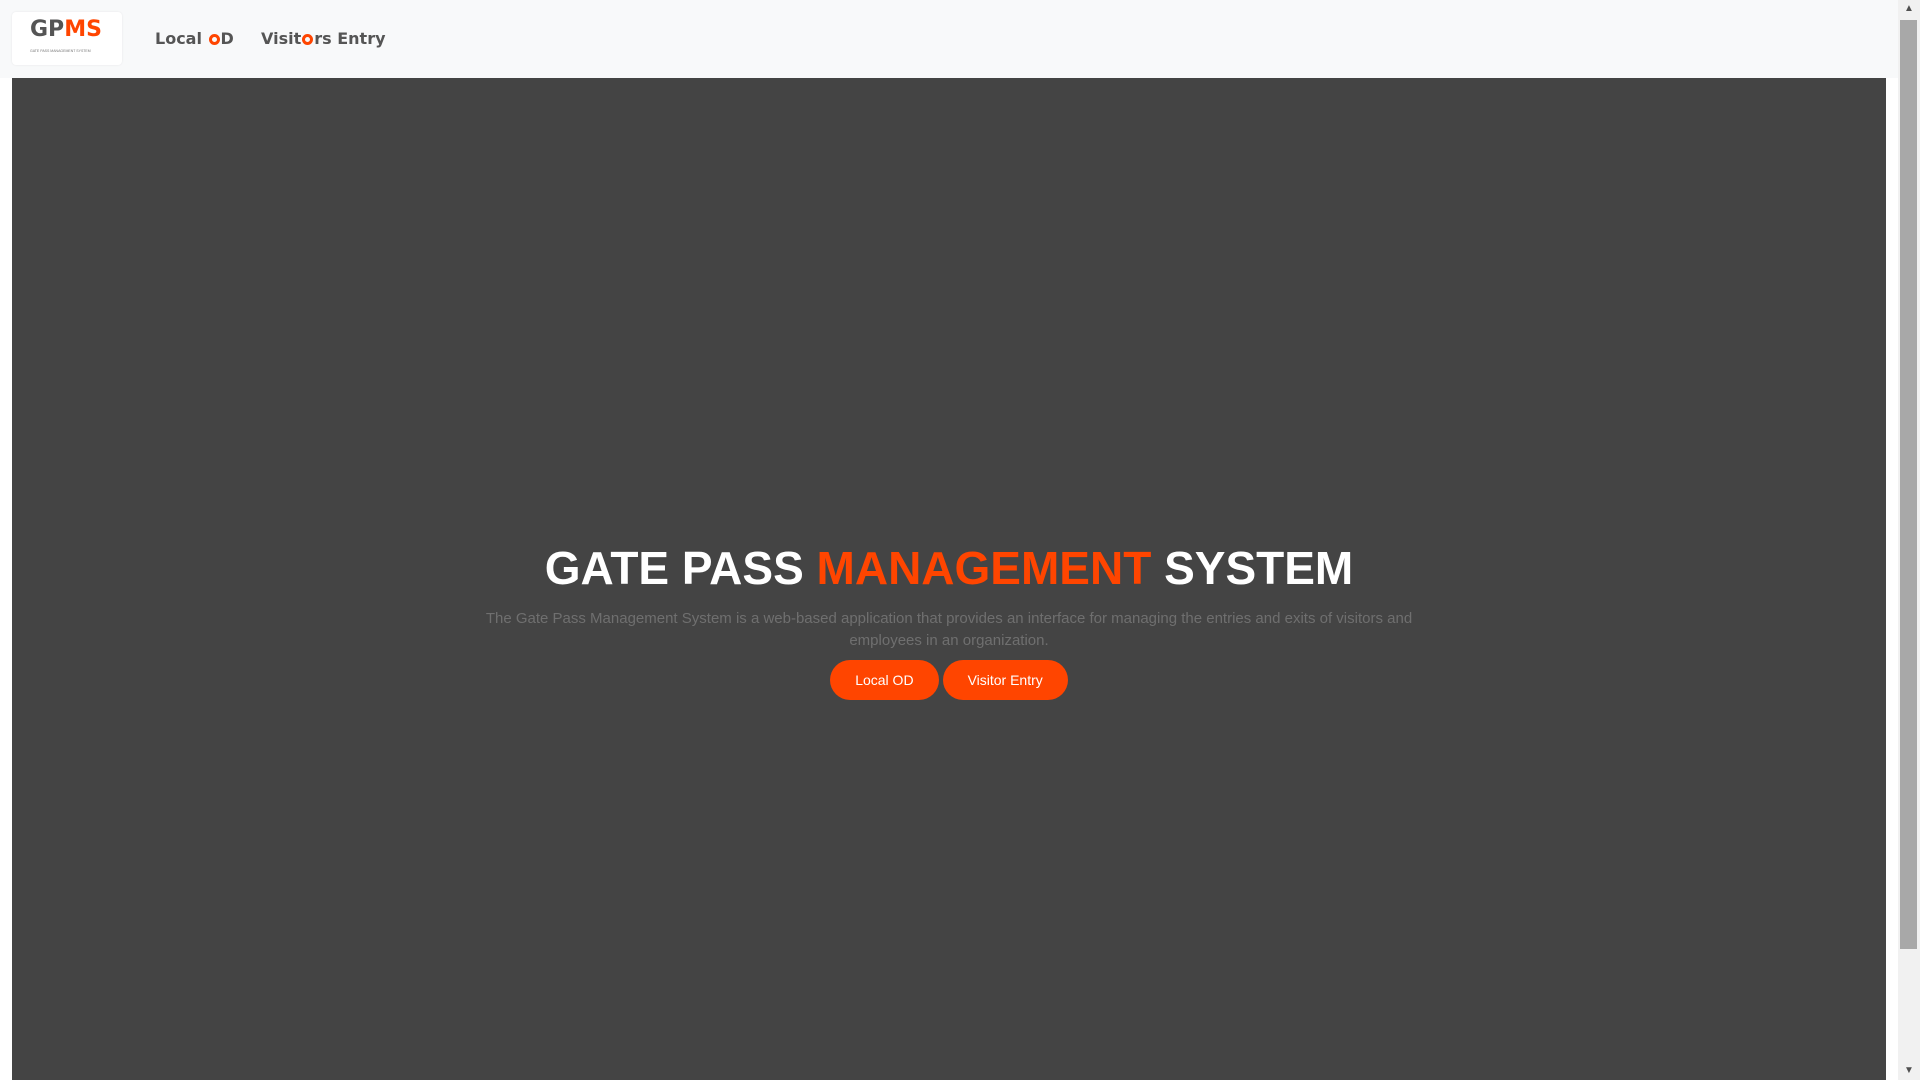 This screenshot has height=1080, width=1920. I want to click on hero-button-group: Local OD Visitor Entry, so click(949, 680).